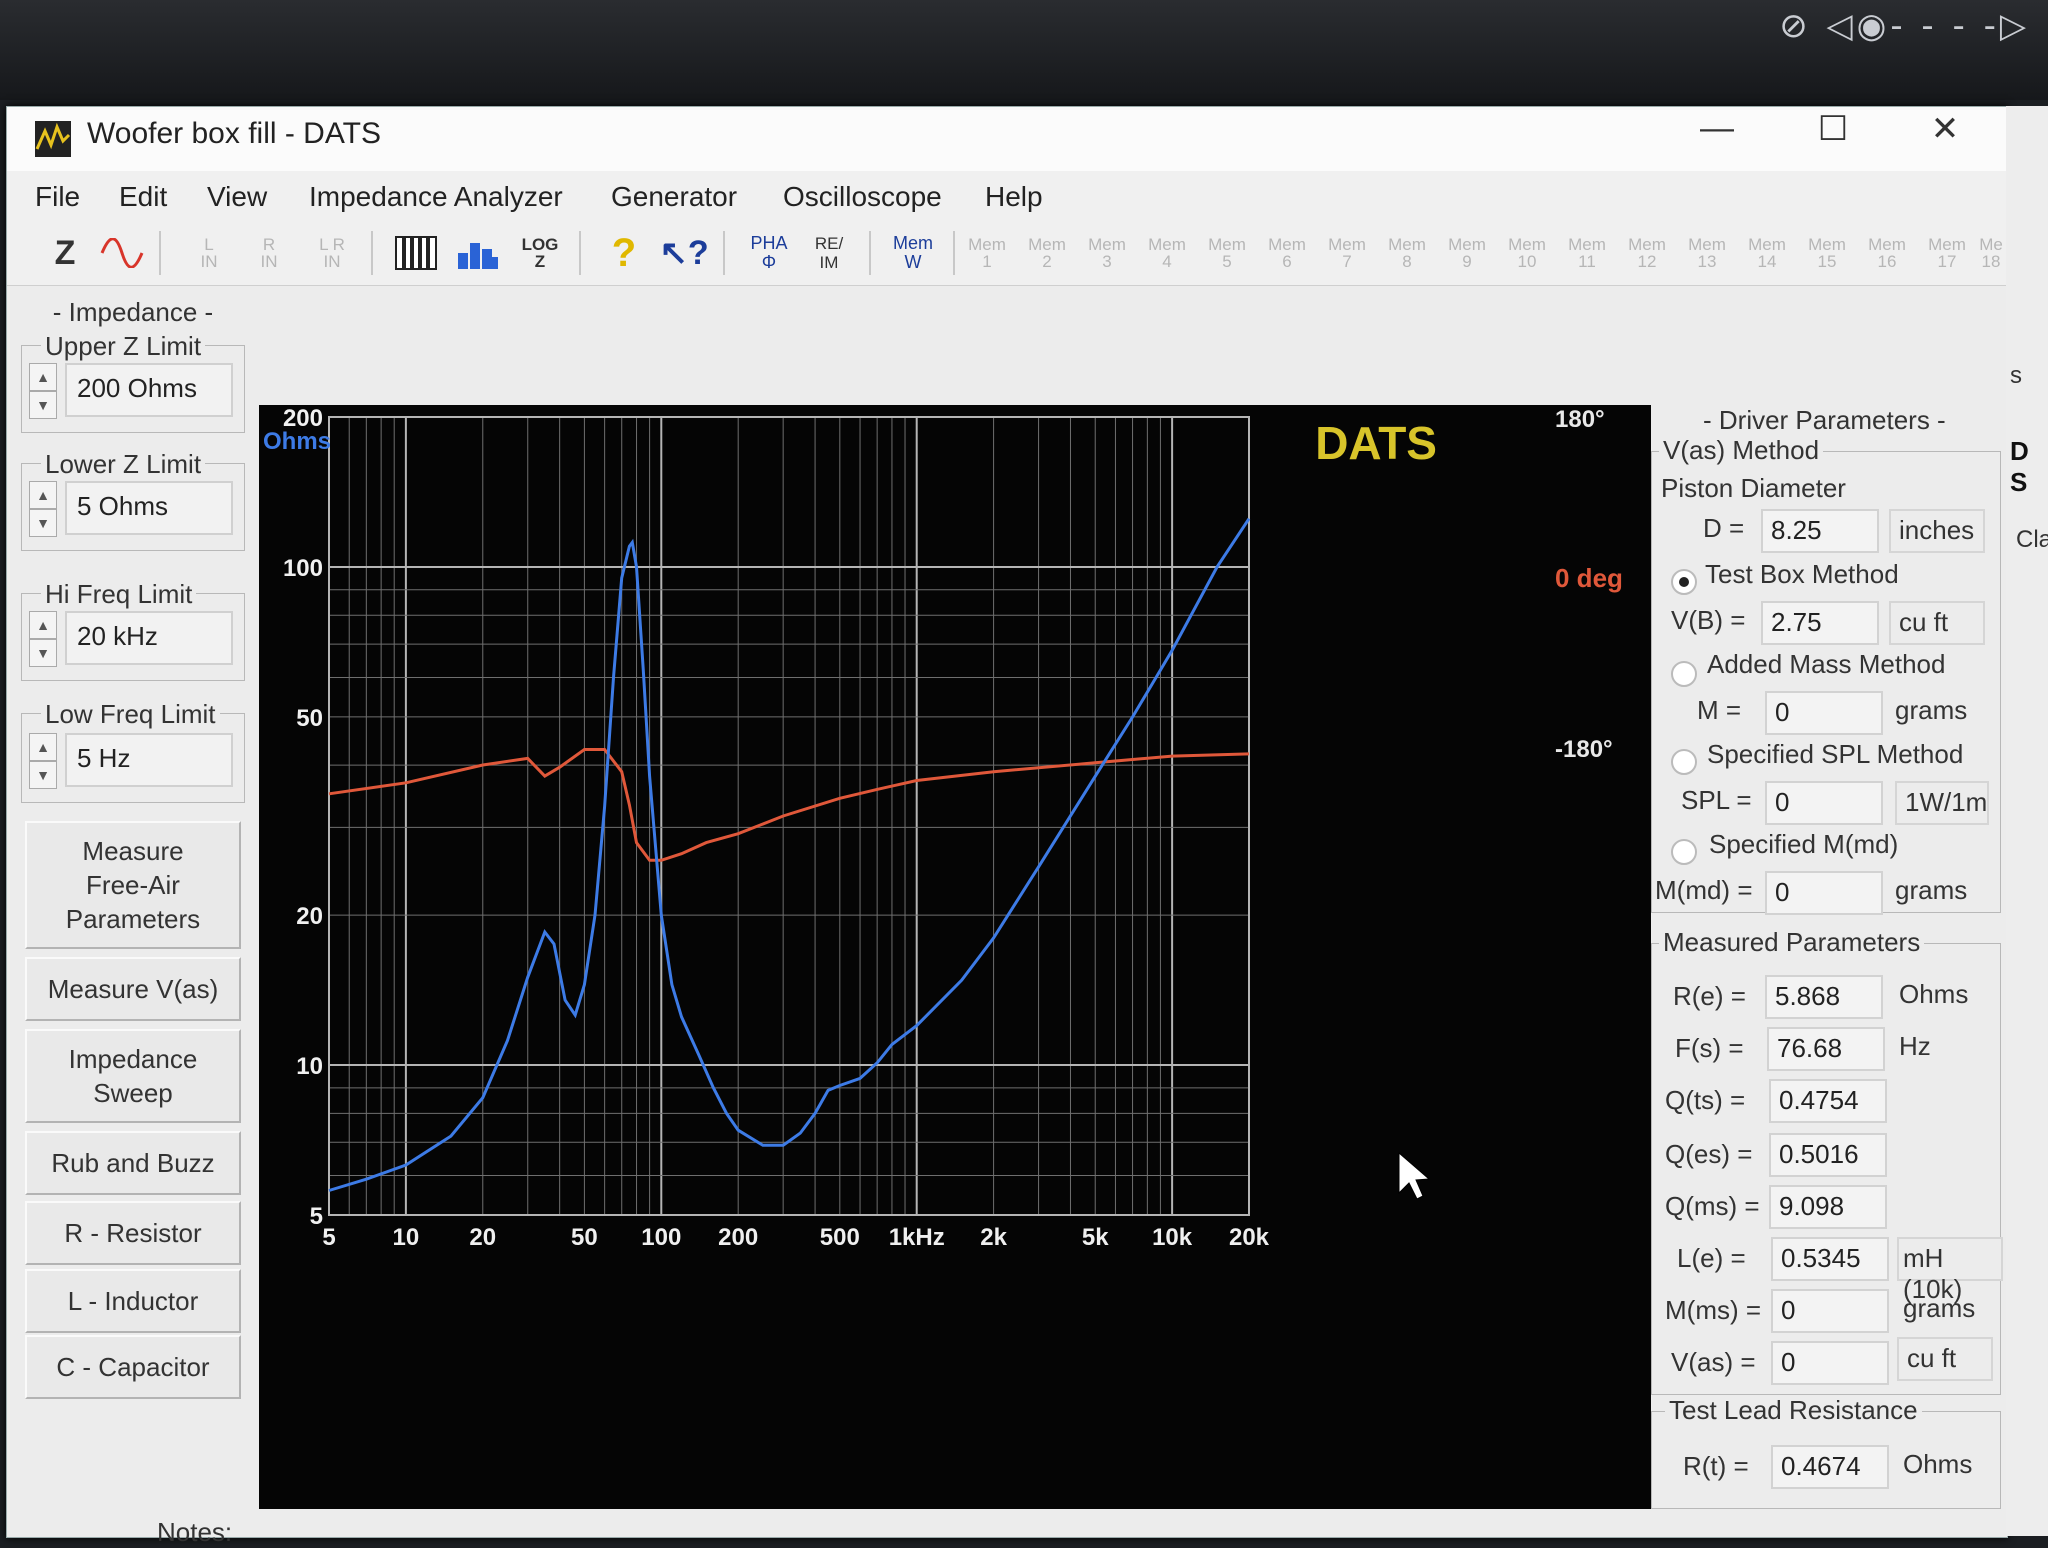  Describe the element at coordinates (1407, 253) in the screenshot. I see `memory-slot-8: Mem 8` at that location.